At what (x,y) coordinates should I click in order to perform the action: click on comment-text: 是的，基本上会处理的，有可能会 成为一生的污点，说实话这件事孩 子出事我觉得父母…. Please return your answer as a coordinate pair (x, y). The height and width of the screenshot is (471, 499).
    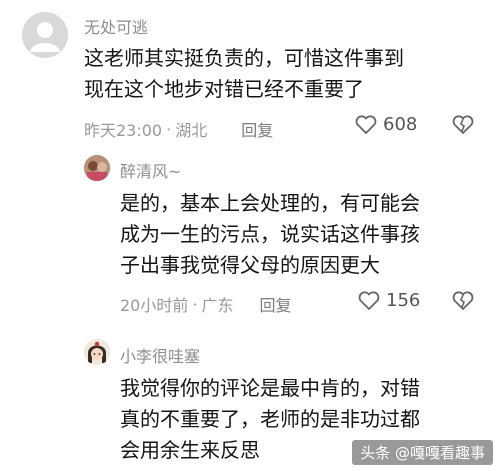
    Looking at the image, I should click on (270, 234).